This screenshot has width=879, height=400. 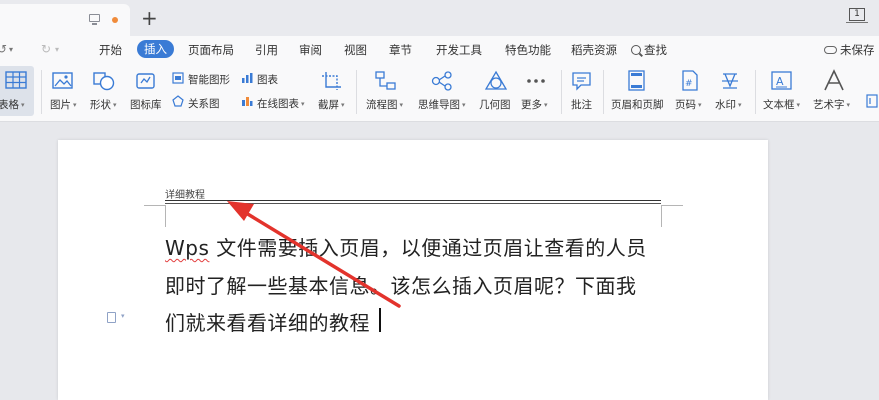 I want to click on margin-corner-mark-left, so click(x=155, y=216).